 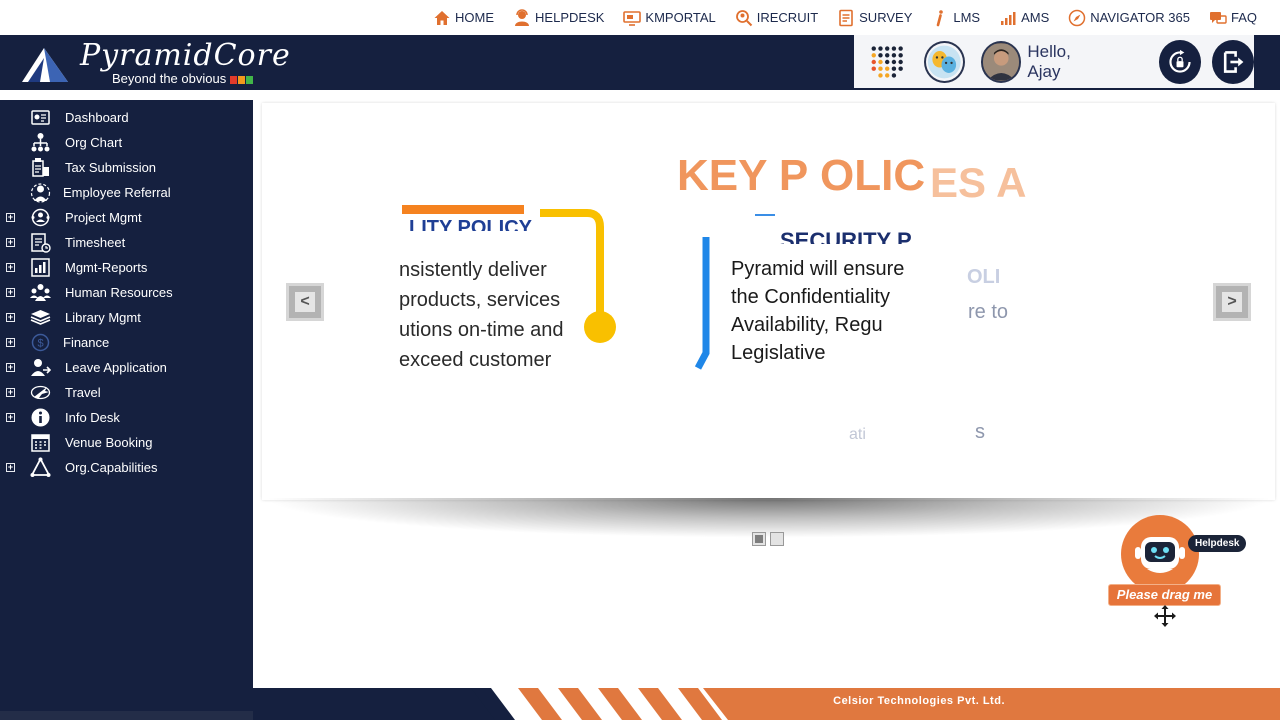 I want to click on chevron-left-icon: <, so click(x=305, y=302).